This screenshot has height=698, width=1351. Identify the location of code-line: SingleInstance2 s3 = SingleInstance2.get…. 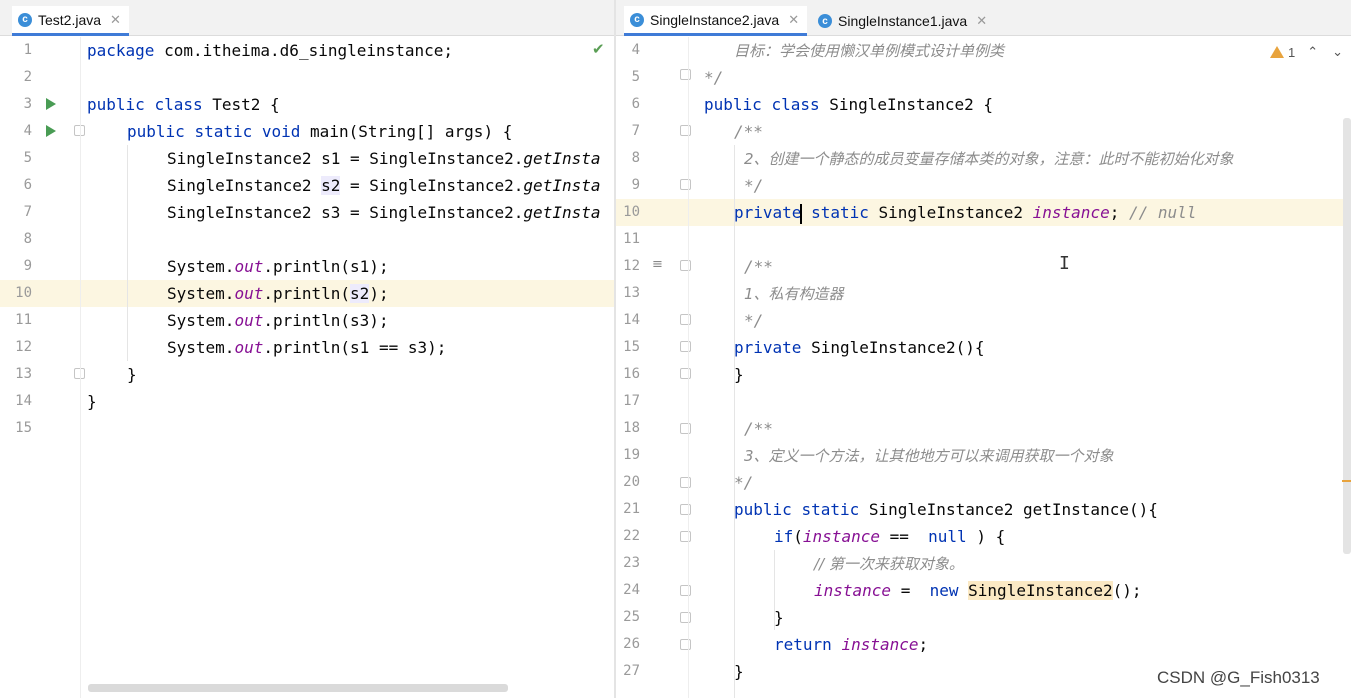
(383, 212).